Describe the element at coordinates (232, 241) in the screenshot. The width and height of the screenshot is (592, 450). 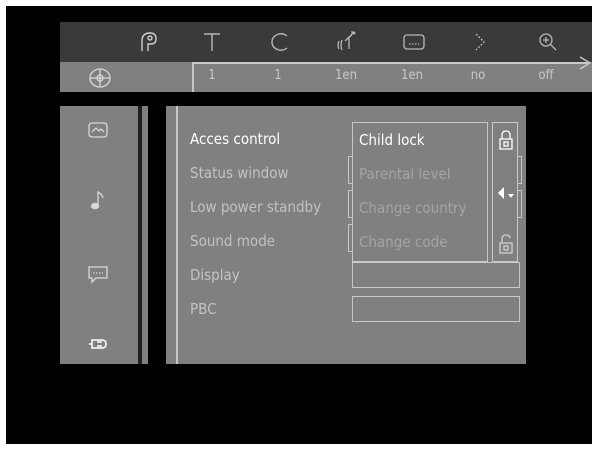
I see `menu-item-sound-mode: Sound mode` at that location.